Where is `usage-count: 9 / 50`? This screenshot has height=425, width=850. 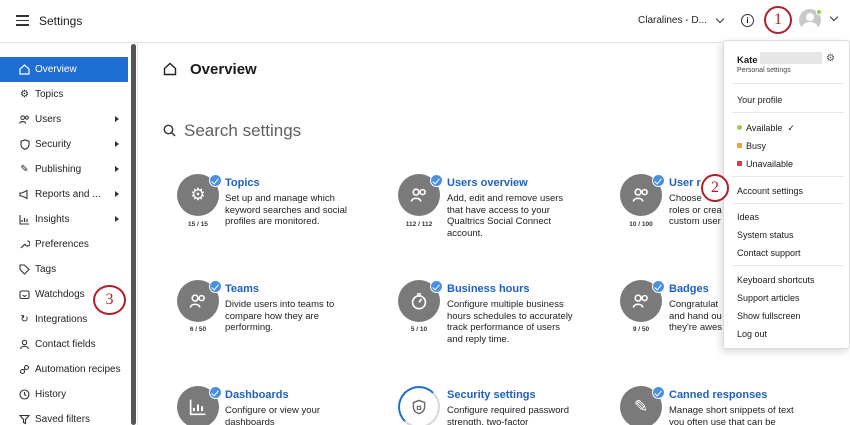 usage-count: 9 / 50 is located at coordinates (641, 329).